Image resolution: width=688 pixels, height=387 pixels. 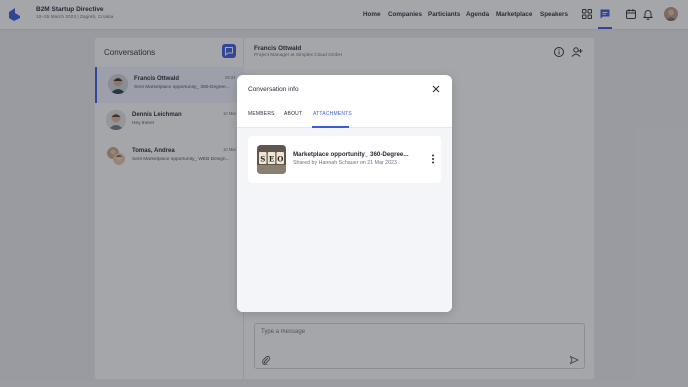 I want to click on tab-about: ABOUT, so click(x=293, y=114).